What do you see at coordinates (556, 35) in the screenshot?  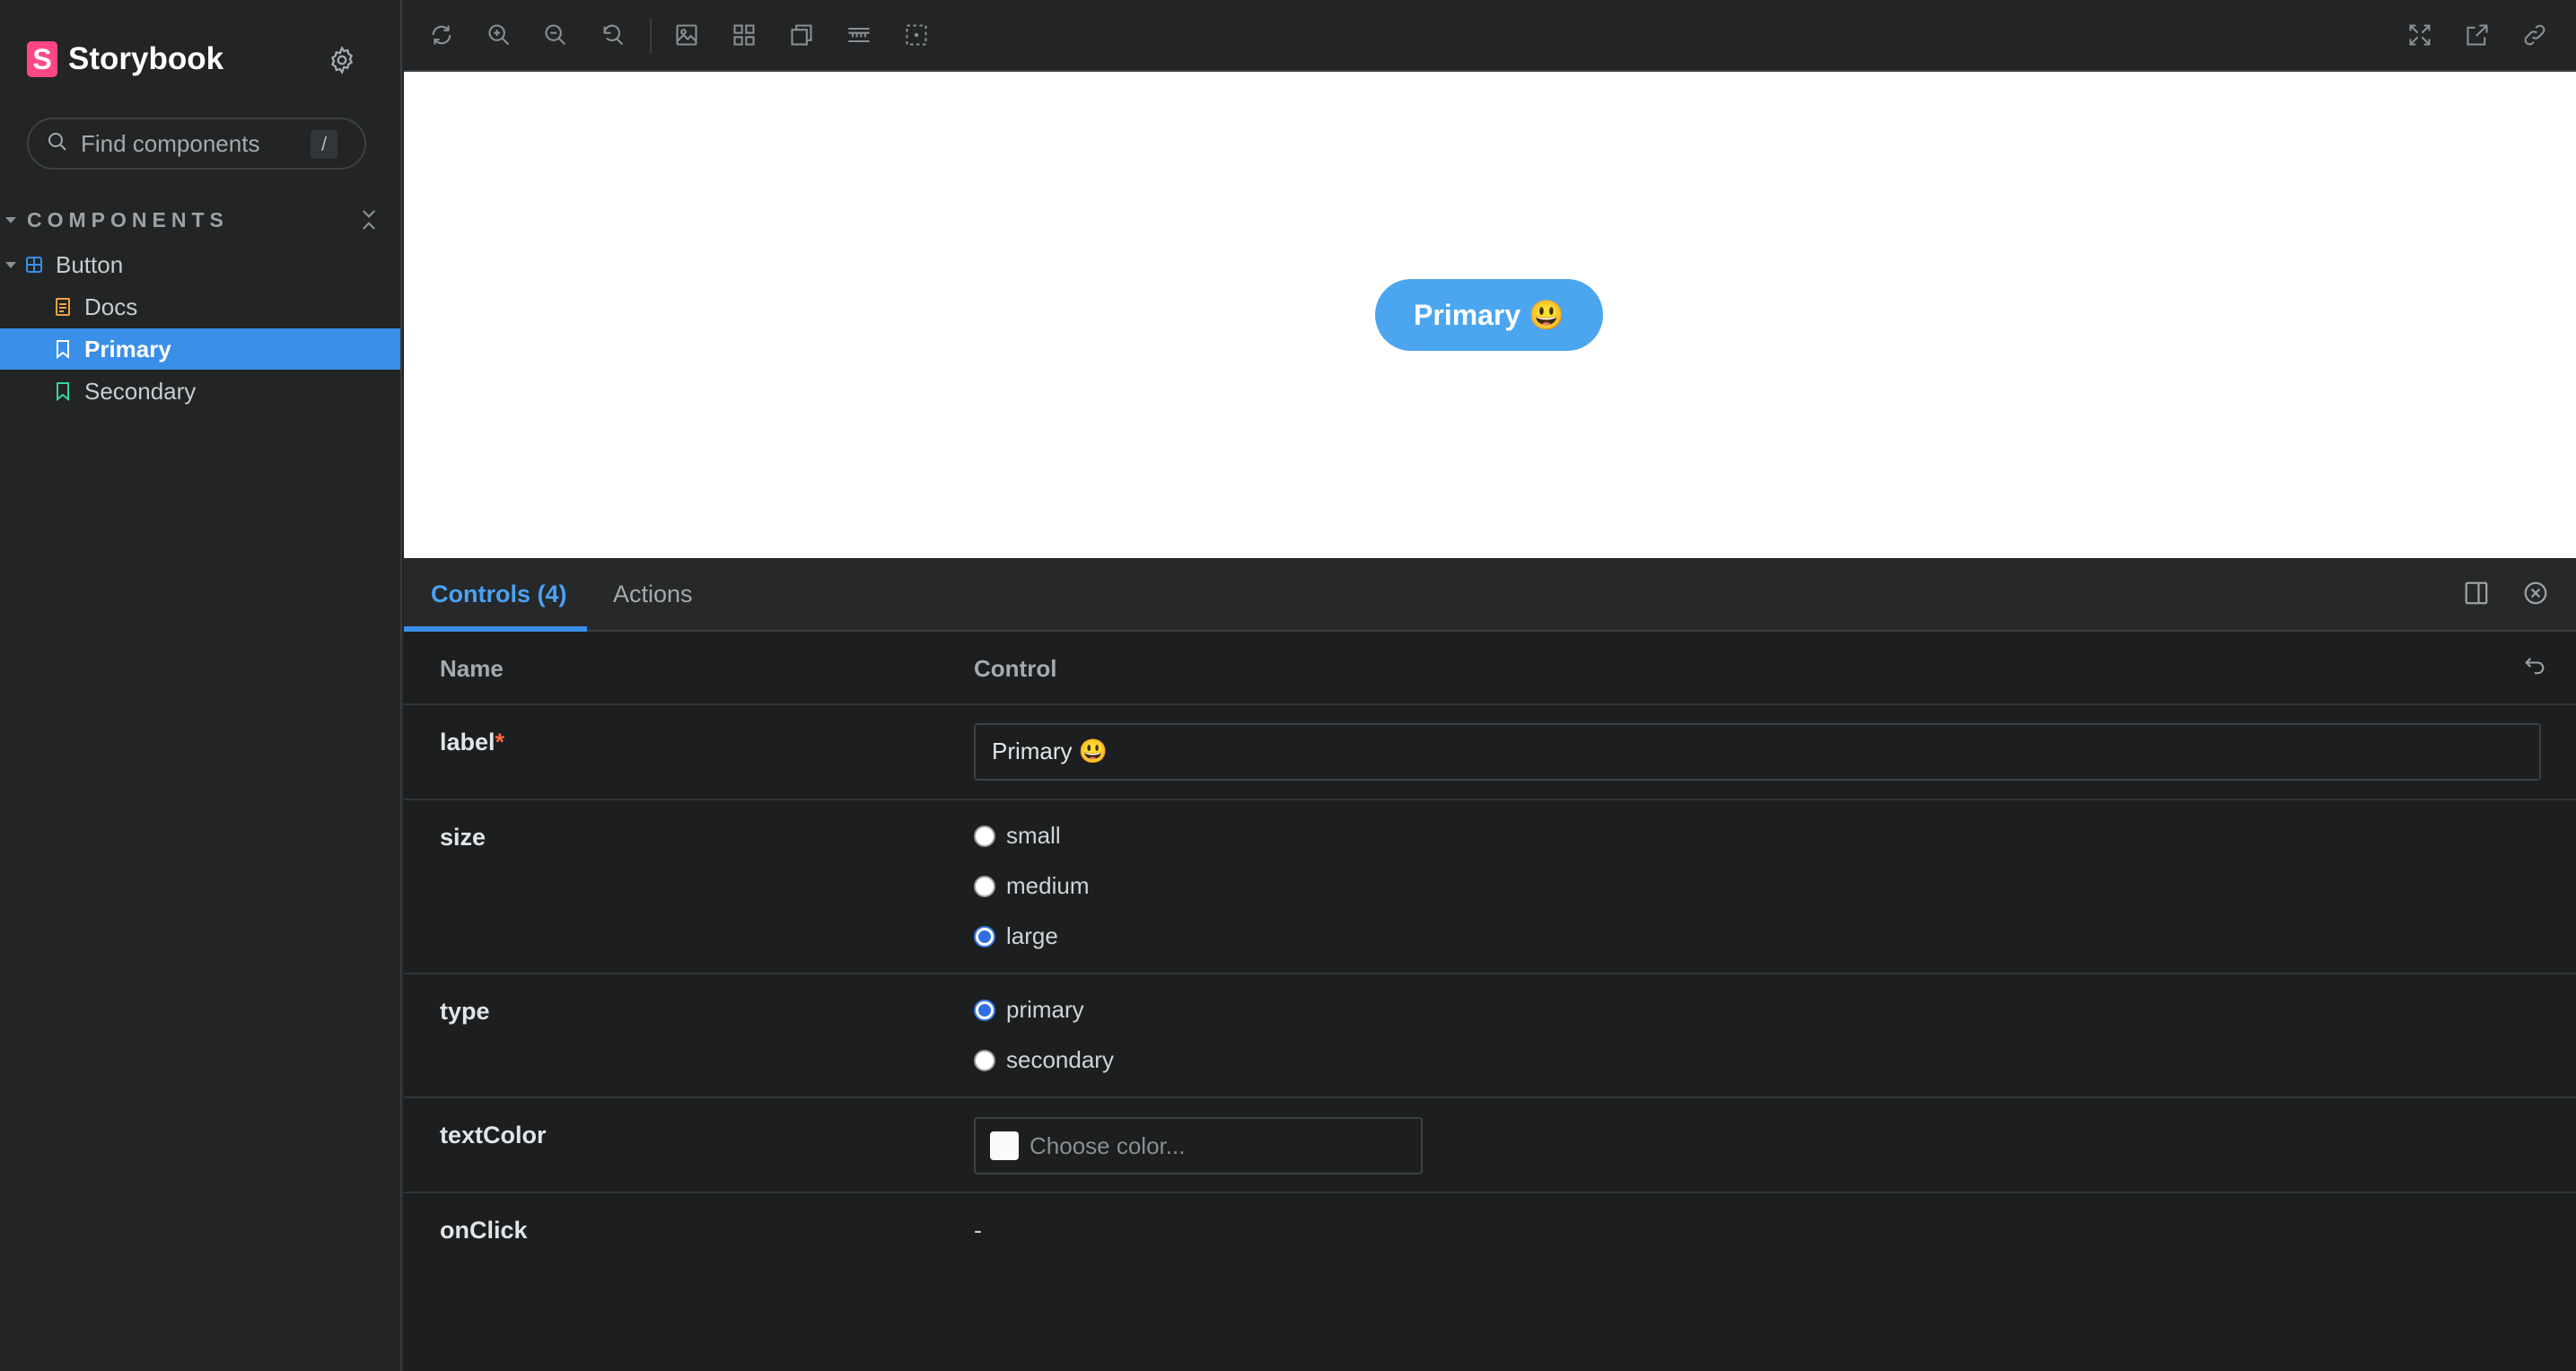 I see `zoom-out-icon` at bounding box center [556, 35].